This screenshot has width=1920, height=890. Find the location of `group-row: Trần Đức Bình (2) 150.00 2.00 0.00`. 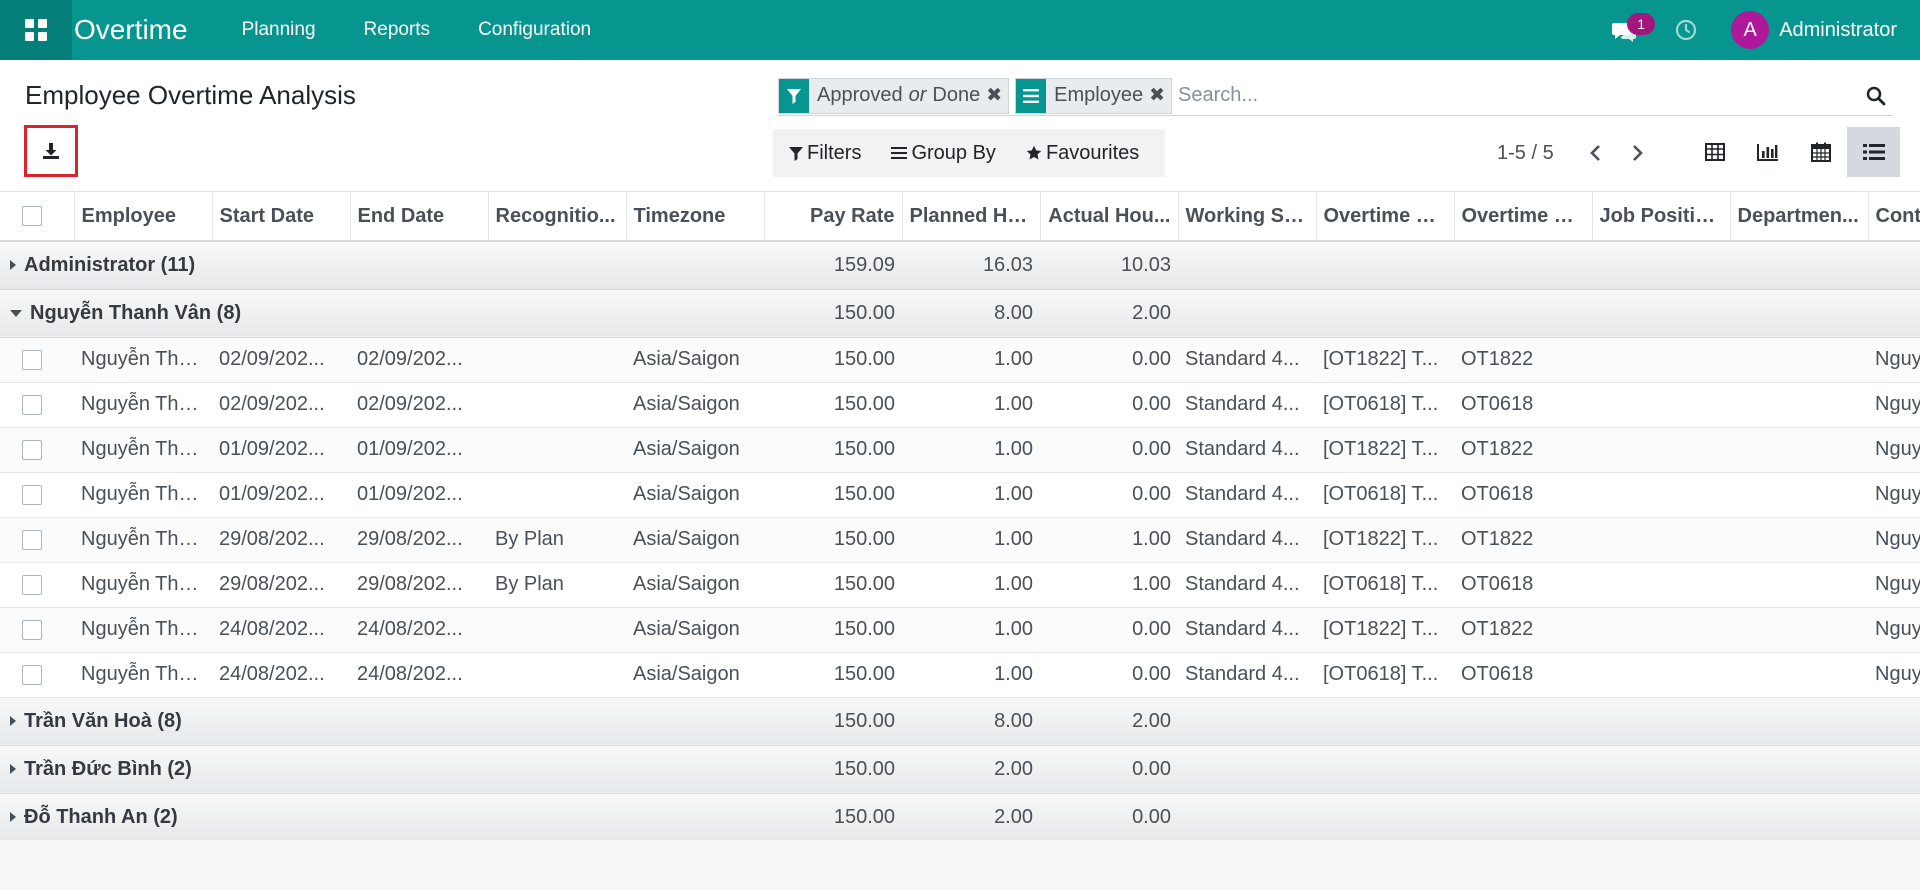

group-row: Trần Đức Bình (2) 150.00 2.00 0.00 is located at coordinates (960, 769).